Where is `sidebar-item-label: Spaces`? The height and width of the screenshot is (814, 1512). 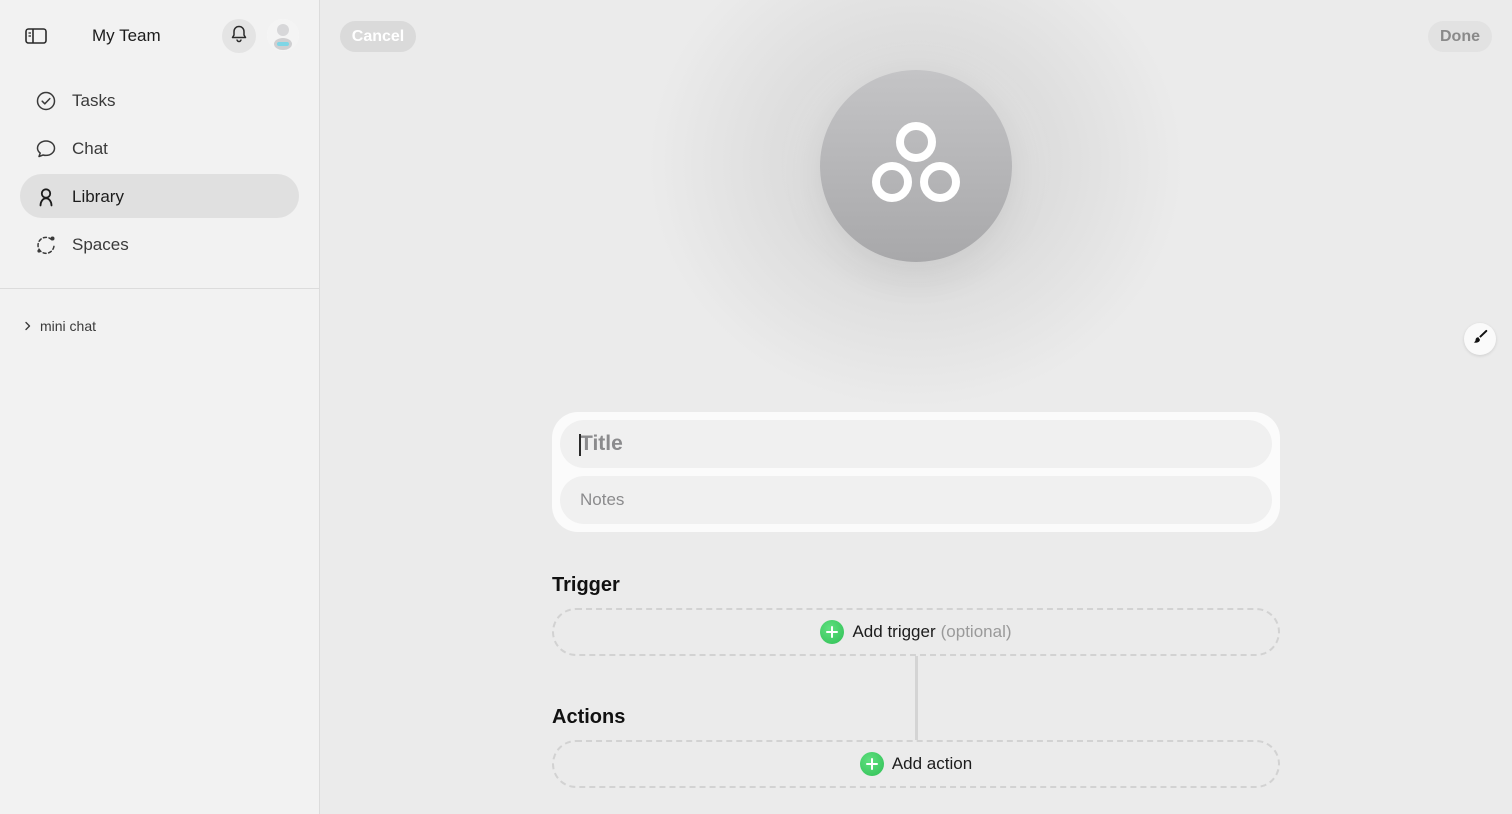
sidebar-item-label: Spaces is located at coordinates (100, 244).